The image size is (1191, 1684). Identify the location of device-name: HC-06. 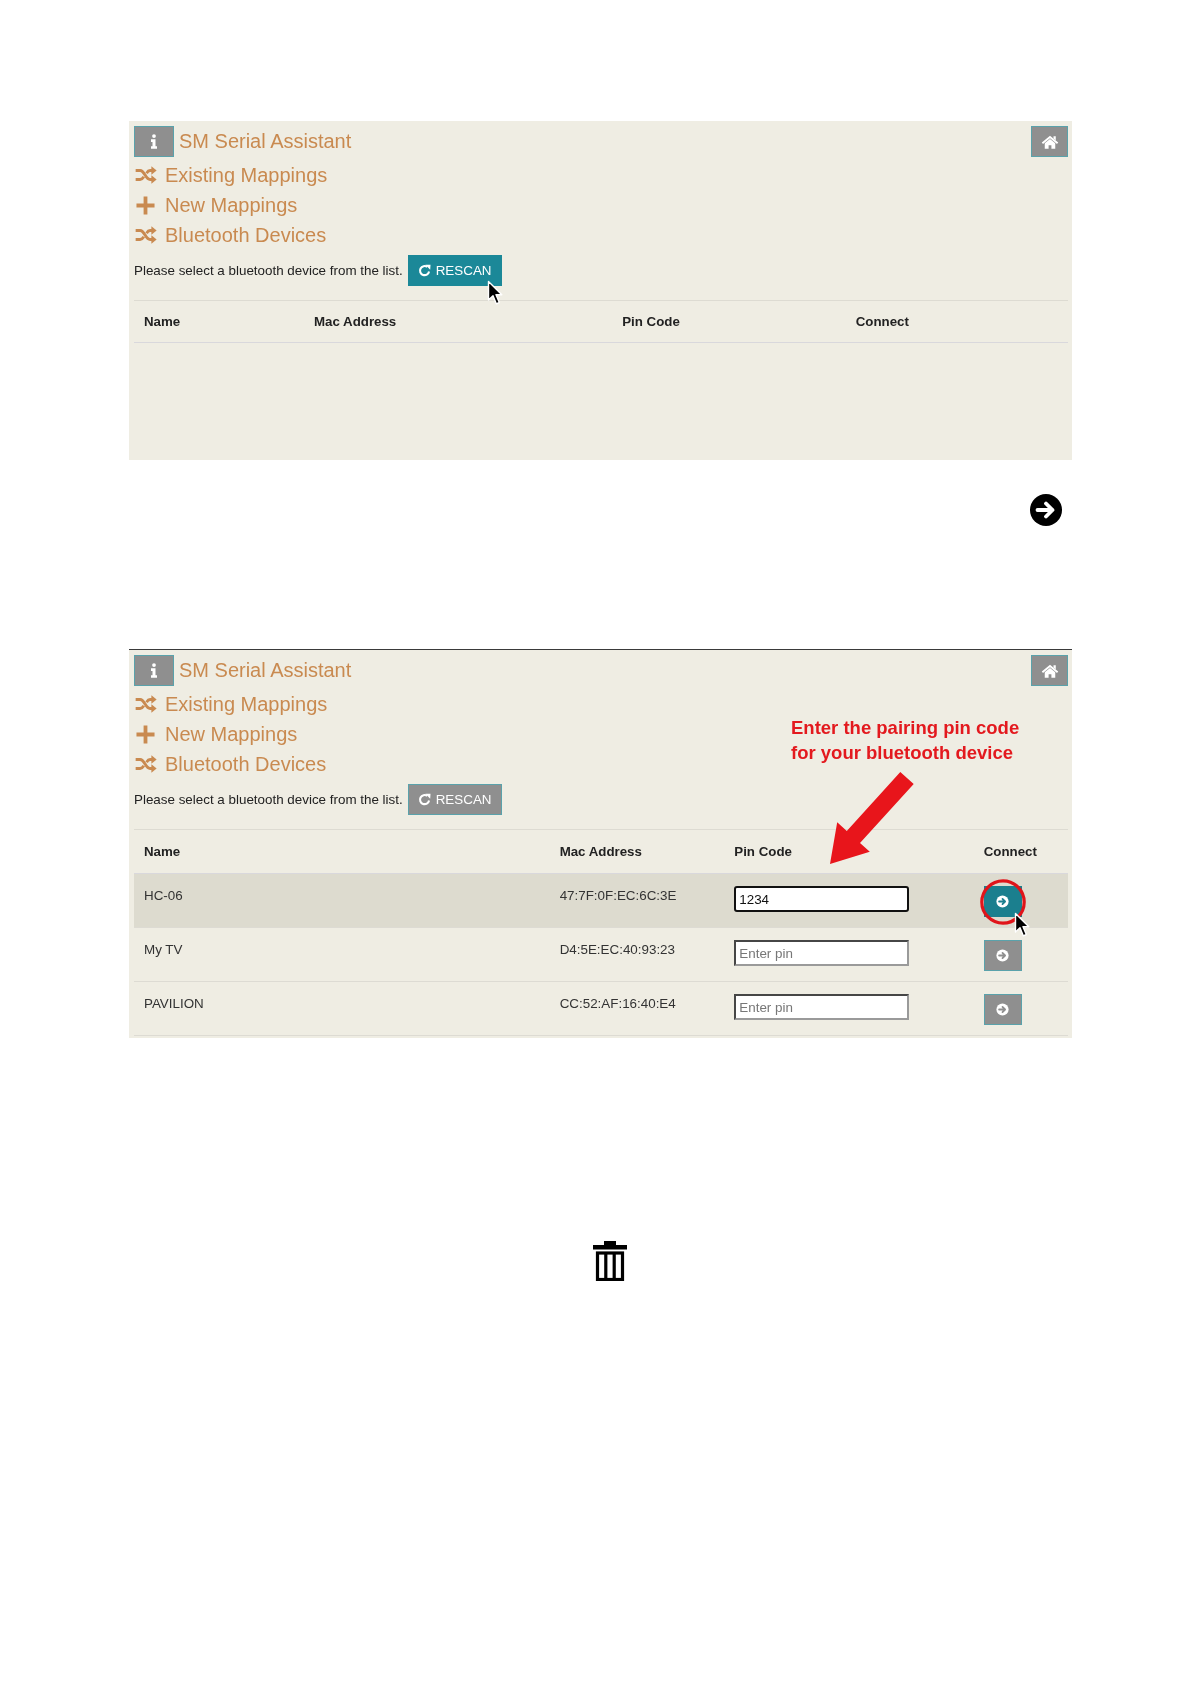
(163, 895).